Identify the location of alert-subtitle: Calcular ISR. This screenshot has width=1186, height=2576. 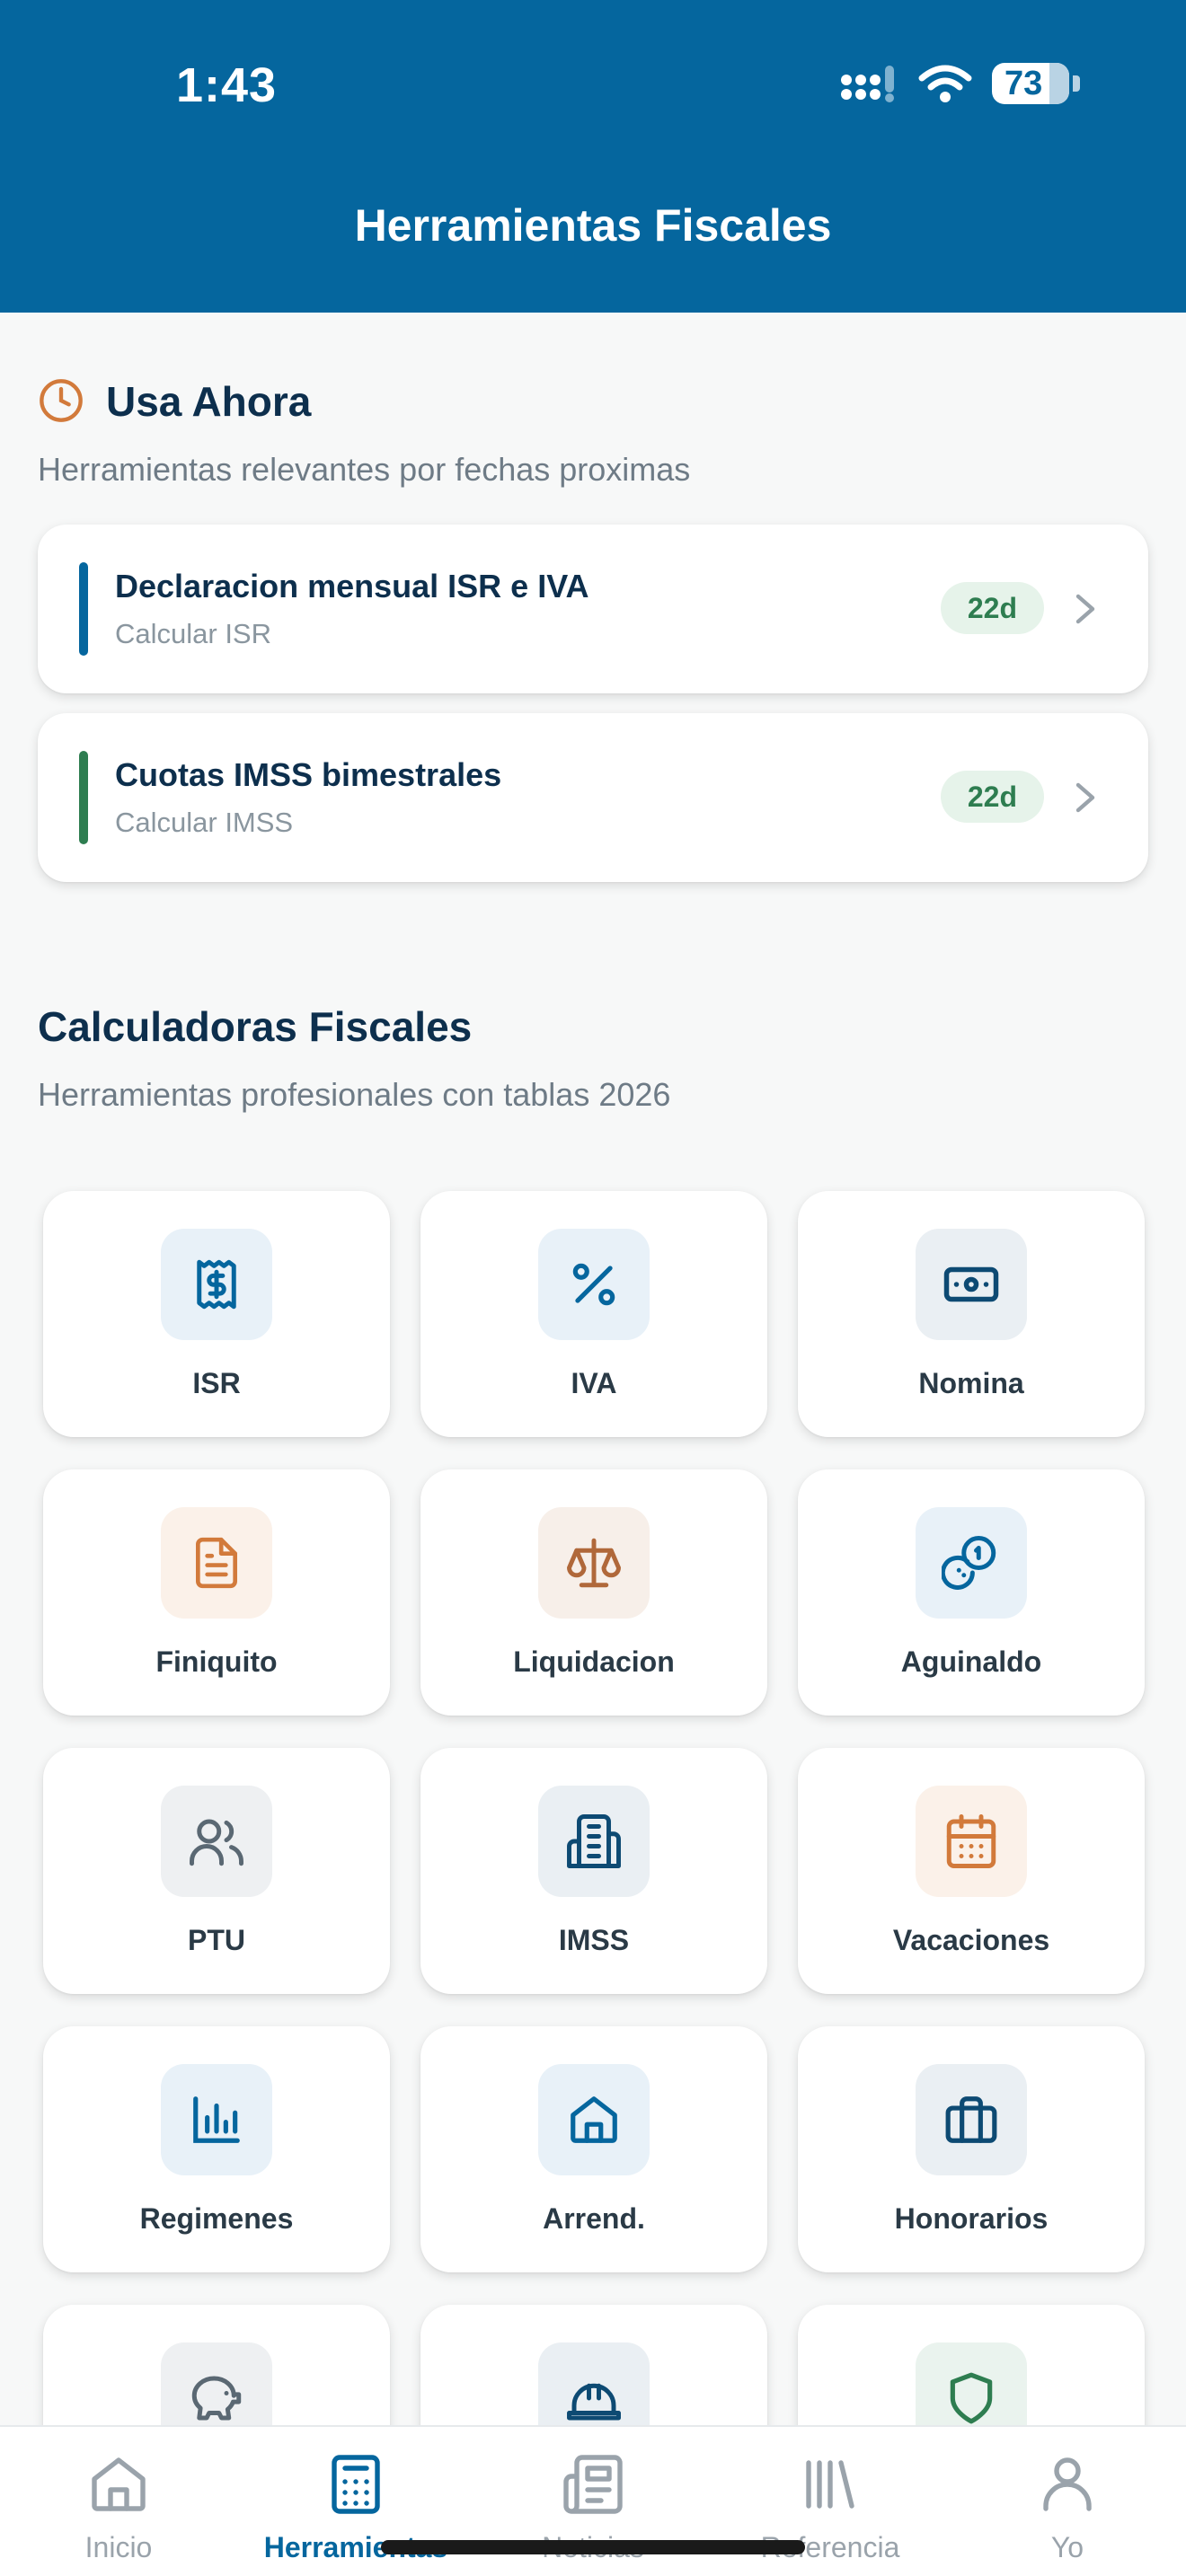
(193, 633).